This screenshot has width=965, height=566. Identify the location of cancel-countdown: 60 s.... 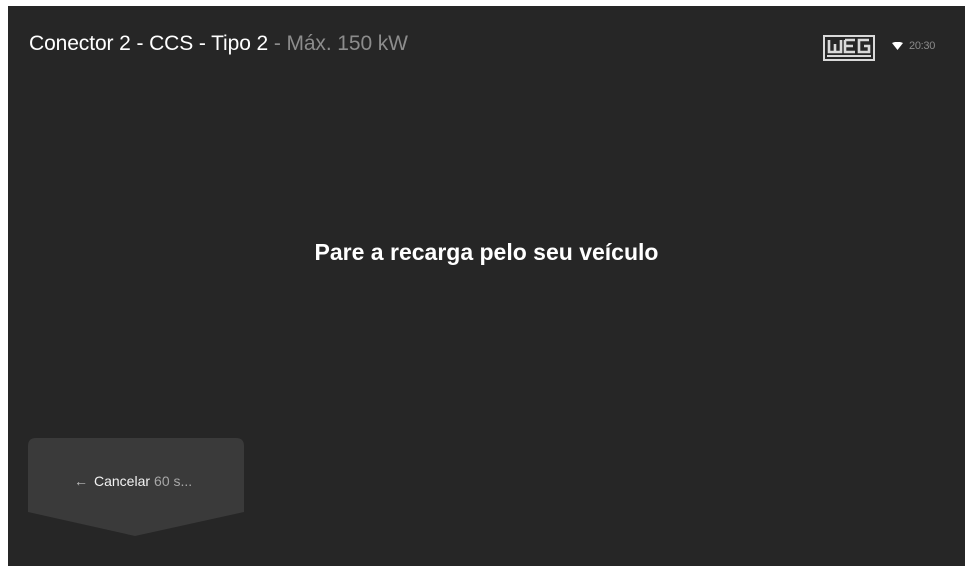
(173, 481).